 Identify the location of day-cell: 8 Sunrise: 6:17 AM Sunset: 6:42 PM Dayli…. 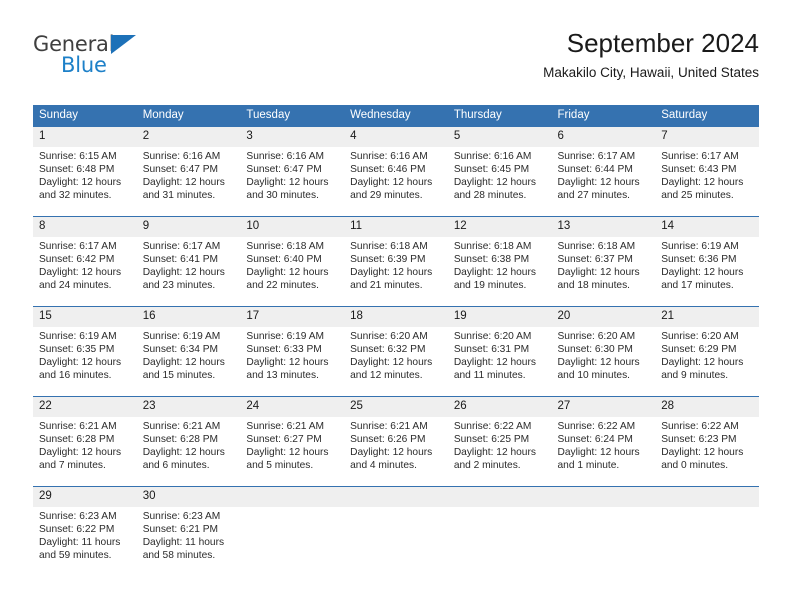
(85, 261).